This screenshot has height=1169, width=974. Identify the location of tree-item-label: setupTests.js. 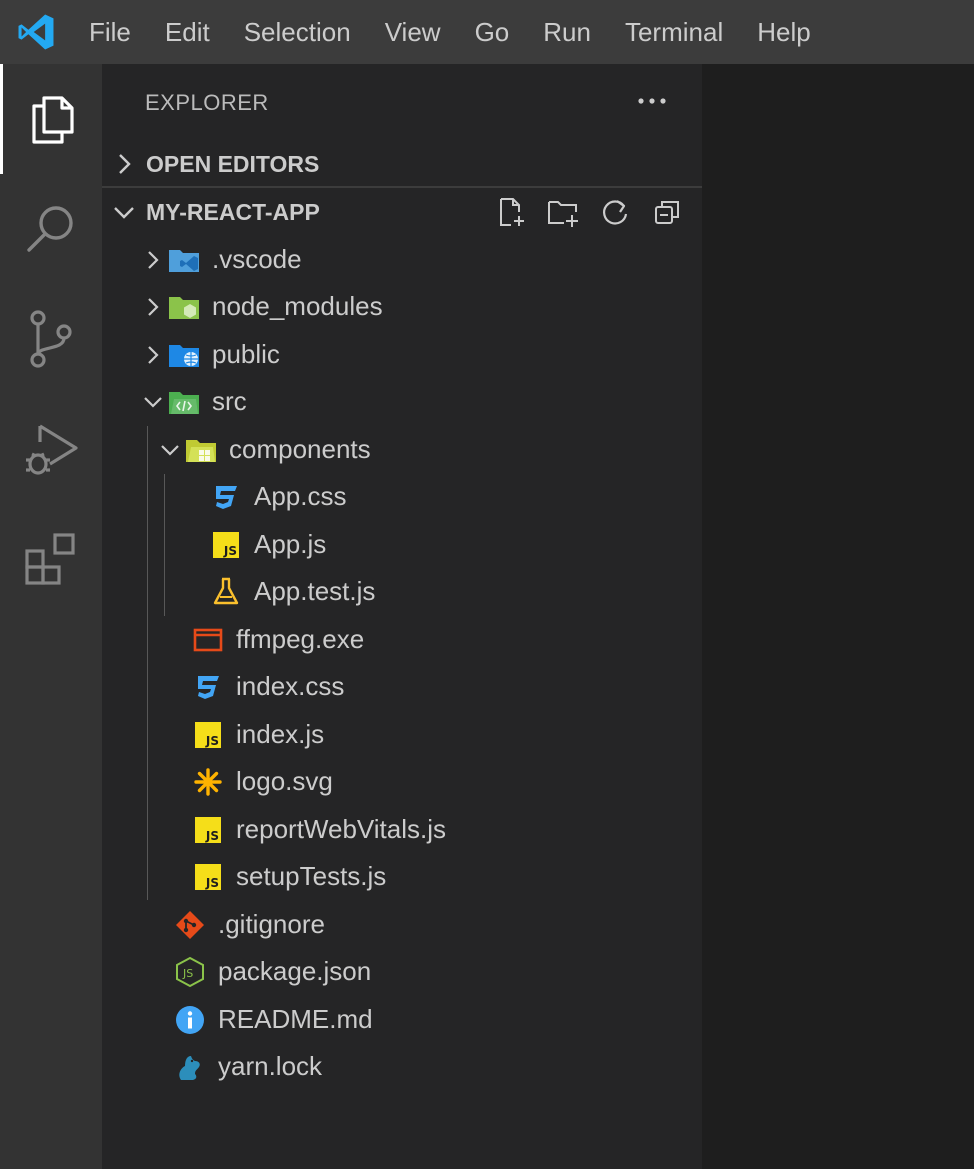
(311, 876).